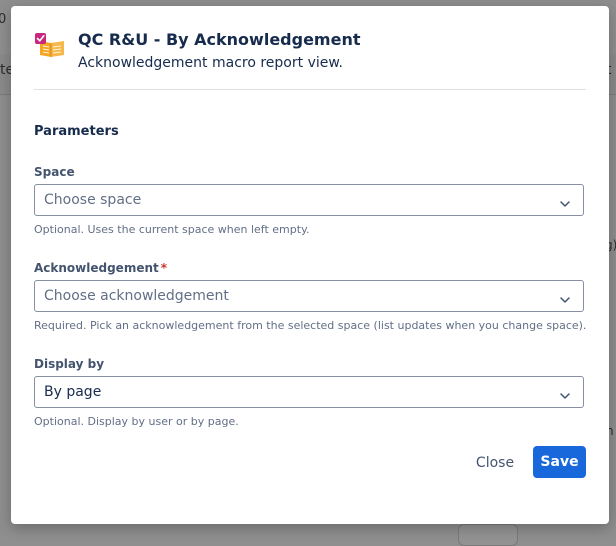 The image size is (616, 546). I want to click on dialog-title: QC R&U - By Acknowledgement, so click(219, 39).